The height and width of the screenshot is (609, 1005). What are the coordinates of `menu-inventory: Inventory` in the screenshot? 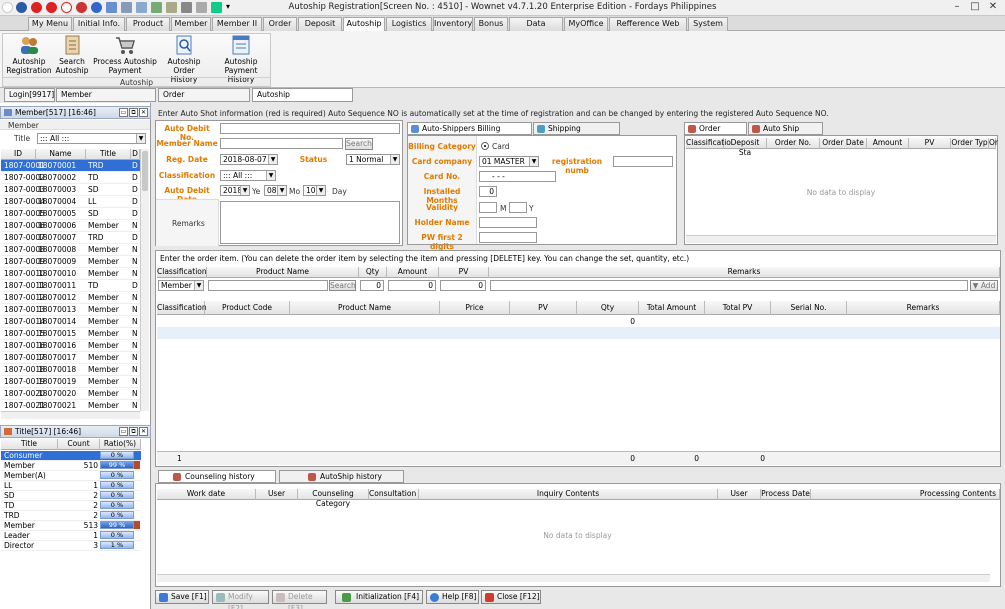 It's located at (453, 24).